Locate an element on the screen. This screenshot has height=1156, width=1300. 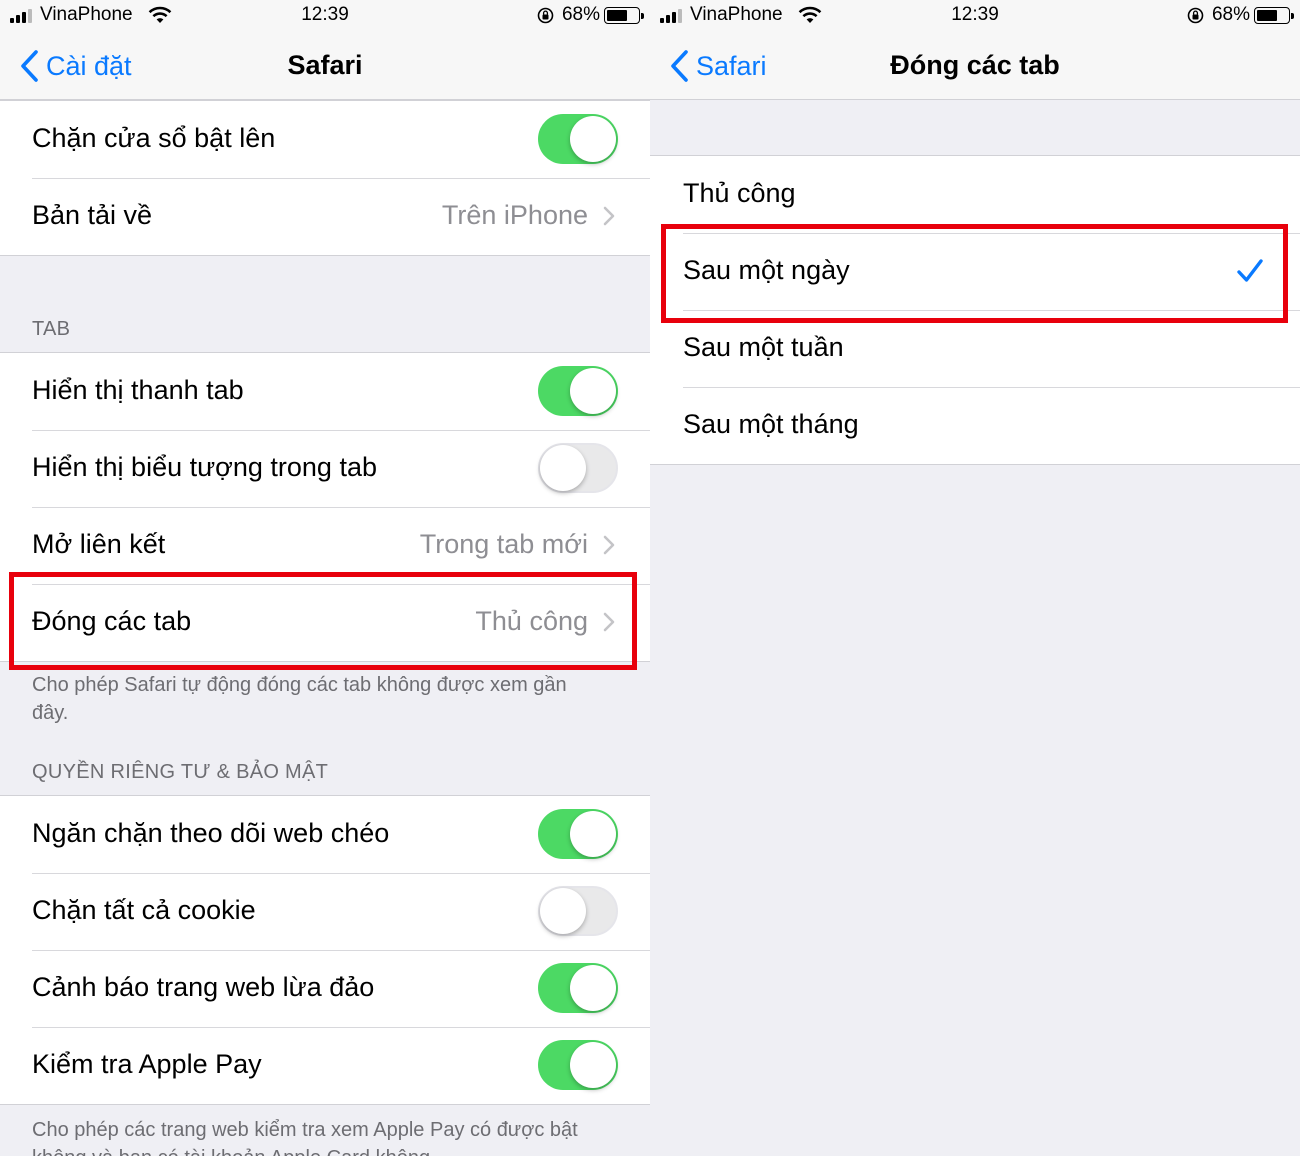
setting-row-show-tab-bar: Hiển thị thanh tab is located at coordinates (325, 391).